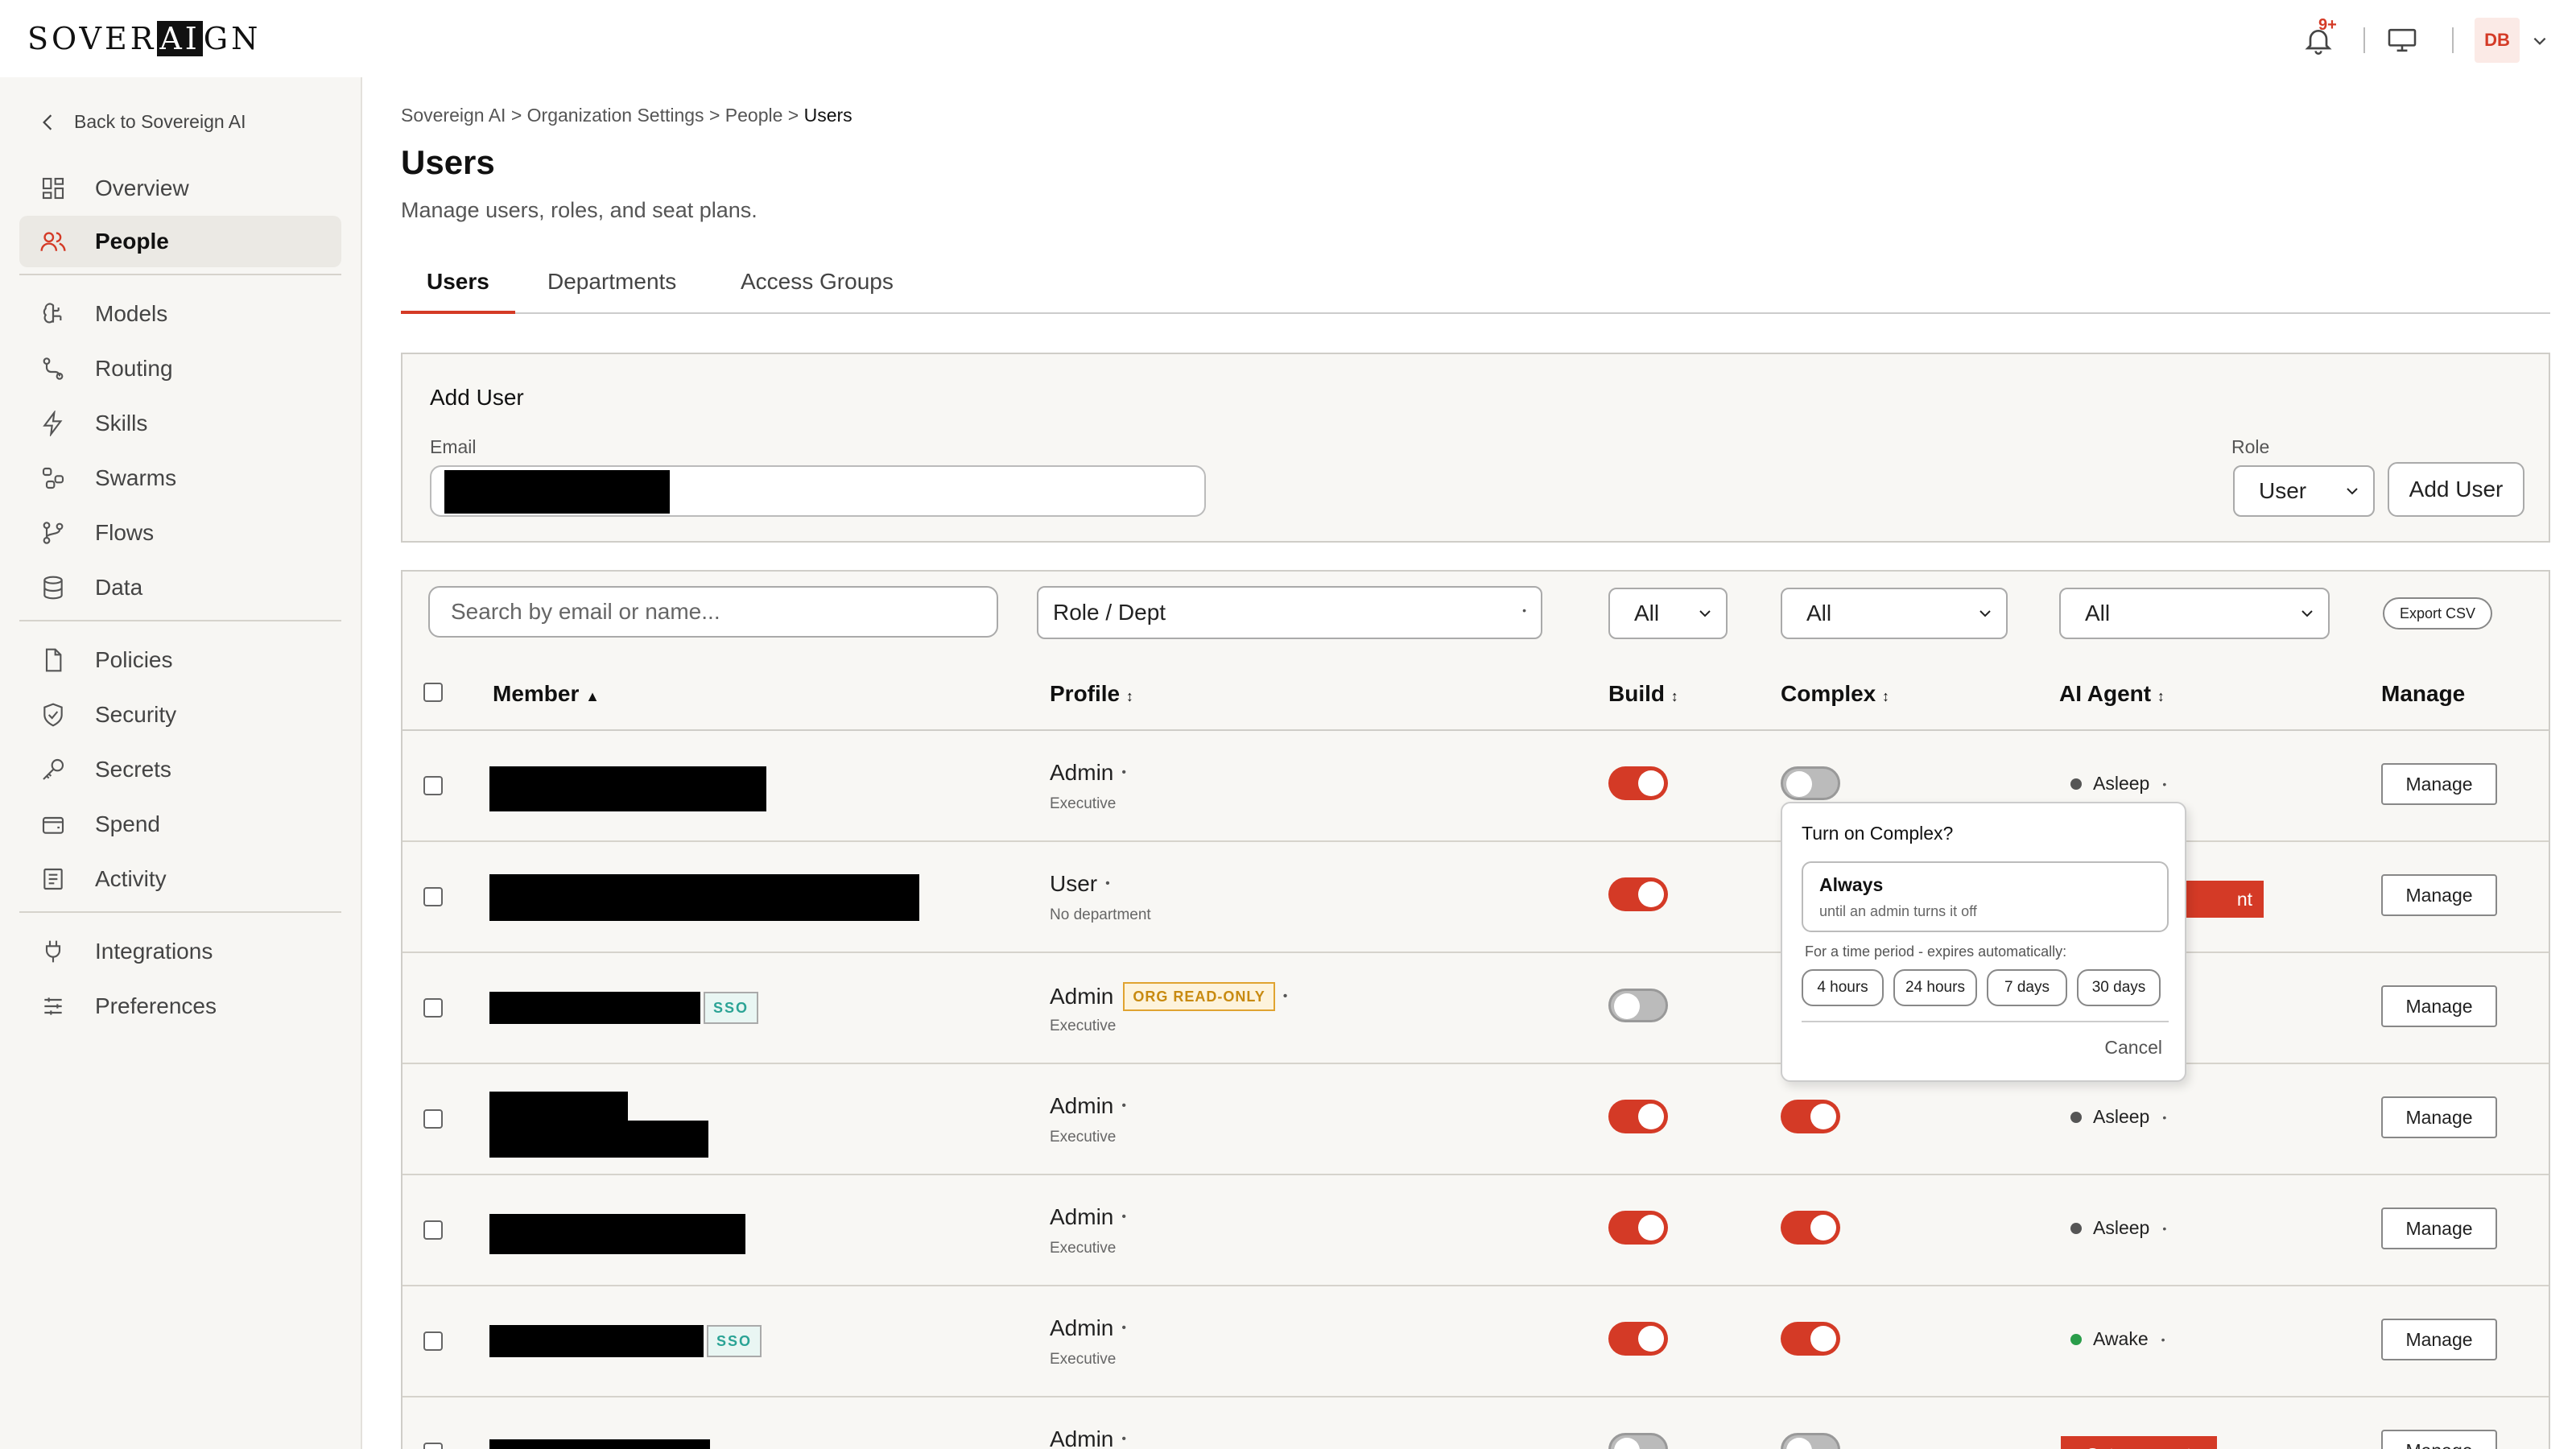 This screenshot has width=2576, height=1449. Describe the element at coordinates (1985, 896) in the screenshot. I see `always-option: Always until an admin turns it off` at that location.